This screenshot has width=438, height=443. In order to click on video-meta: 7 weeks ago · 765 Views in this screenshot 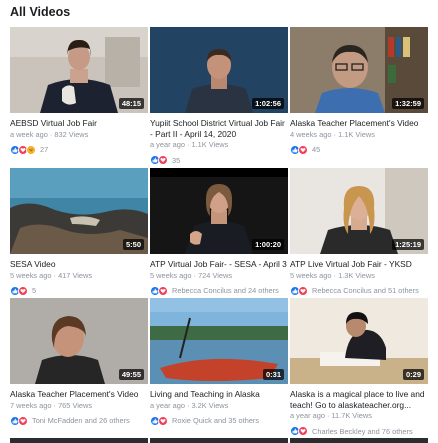, I will do `click(51, 405)`.